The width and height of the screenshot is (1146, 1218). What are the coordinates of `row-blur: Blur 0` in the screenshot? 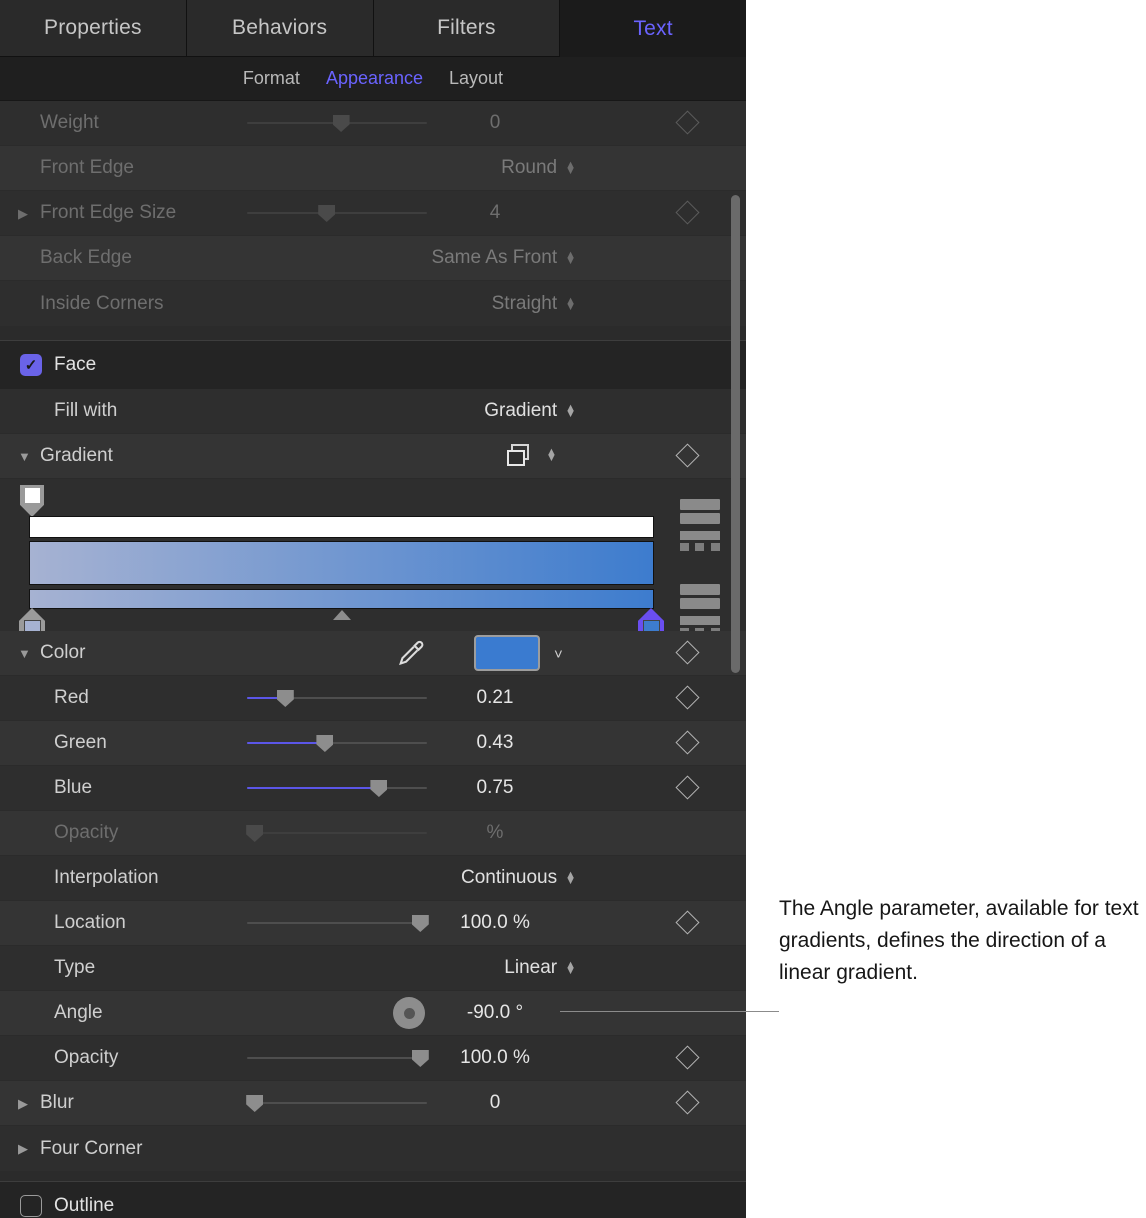 It's located at (373, 1103).